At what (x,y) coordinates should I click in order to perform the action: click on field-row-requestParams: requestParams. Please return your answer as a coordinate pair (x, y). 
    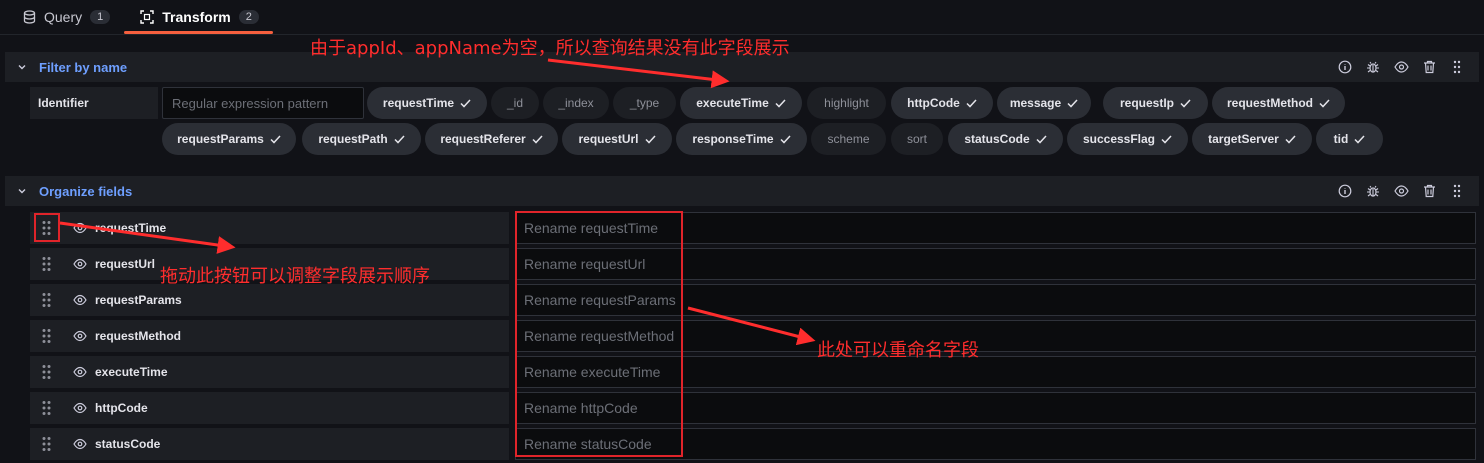
    Looking at the image, I should click on (269, 300).